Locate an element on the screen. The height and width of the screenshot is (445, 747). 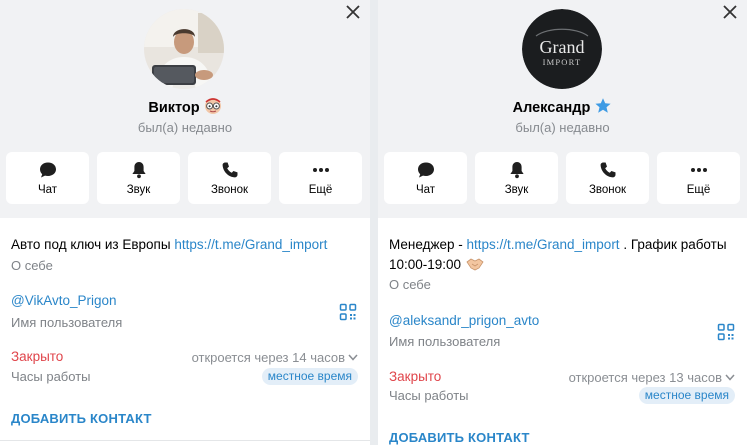
bio-text-line2: 10:00-19:00 is located at coordinates (436, 265).